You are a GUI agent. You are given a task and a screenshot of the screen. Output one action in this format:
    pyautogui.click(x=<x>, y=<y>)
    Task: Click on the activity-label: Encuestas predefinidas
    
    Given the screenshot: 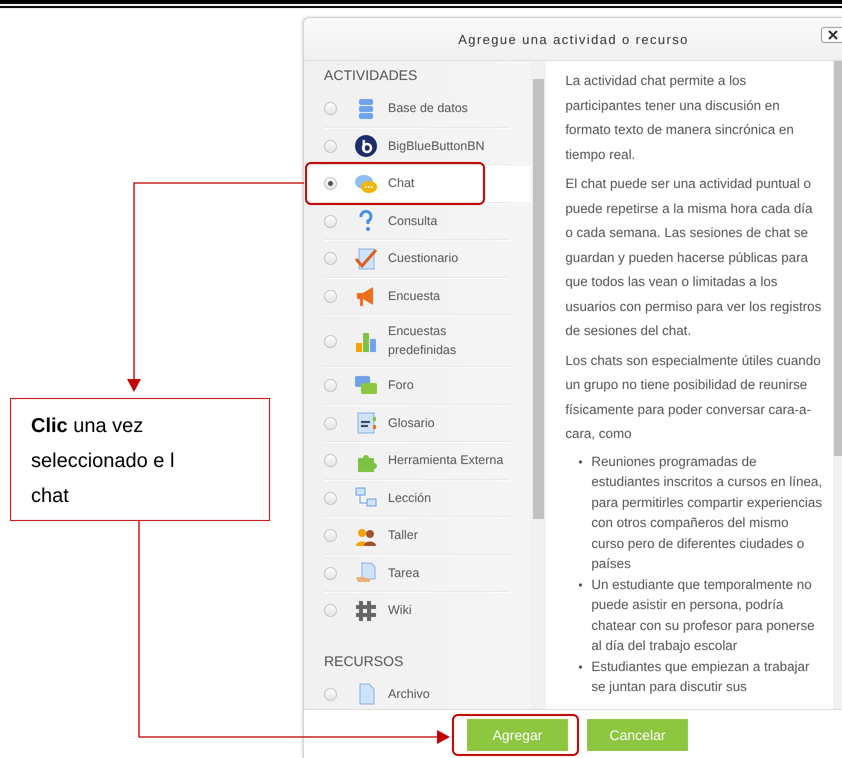 What is the action you would take?
    pyautogui.click(x=423, y=341)
    